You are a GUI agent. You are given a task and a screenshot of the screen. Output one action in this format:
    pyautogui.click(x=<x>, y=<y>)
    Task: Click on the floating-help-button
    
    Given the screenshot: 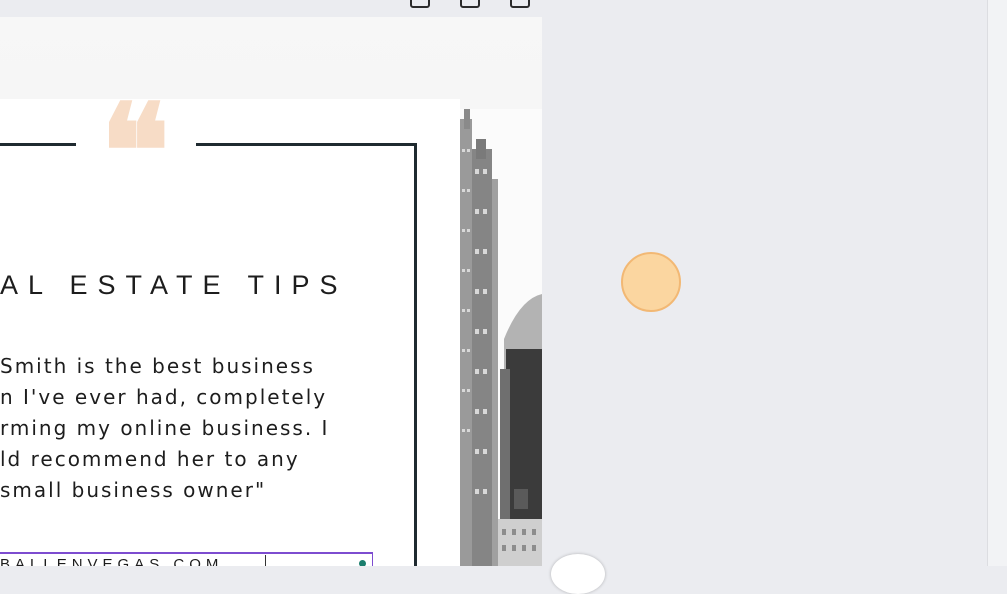 What is the action you would take?
    pyautogui.click(x=578, y=574)
    